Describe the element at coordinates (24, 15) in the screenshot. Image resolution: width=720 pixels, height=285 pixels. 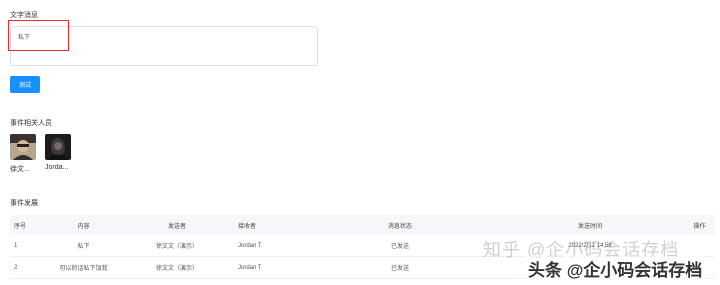
I see `message-section-label: 文字消息` at that location.